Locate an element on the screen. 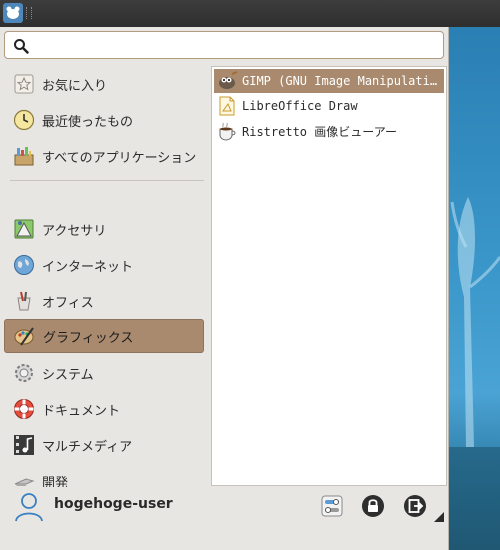 This screenshot has height=550, width=500. username: hogehoge-user is located at coordinates (113, 504).